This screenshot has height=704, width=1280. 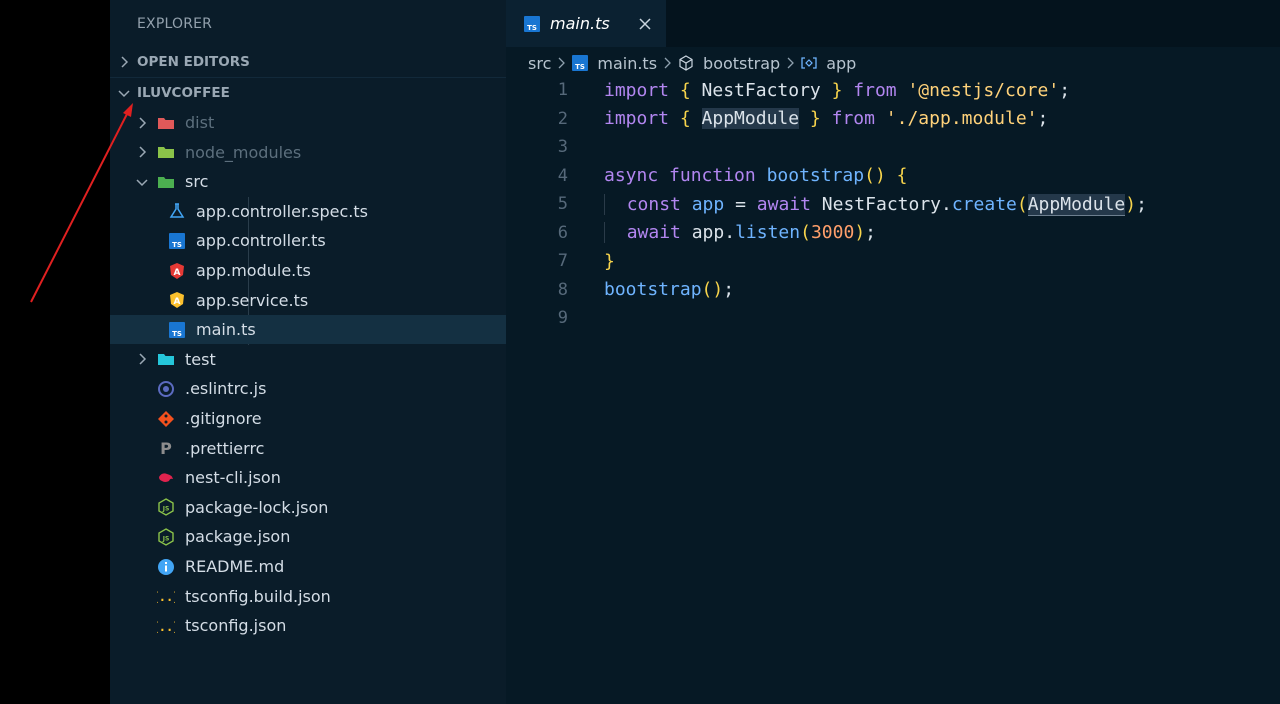 What do you see at coordinates (166, 509) in the screenshot?
I see `svg-text: JS` at bounding box center [166, 509].